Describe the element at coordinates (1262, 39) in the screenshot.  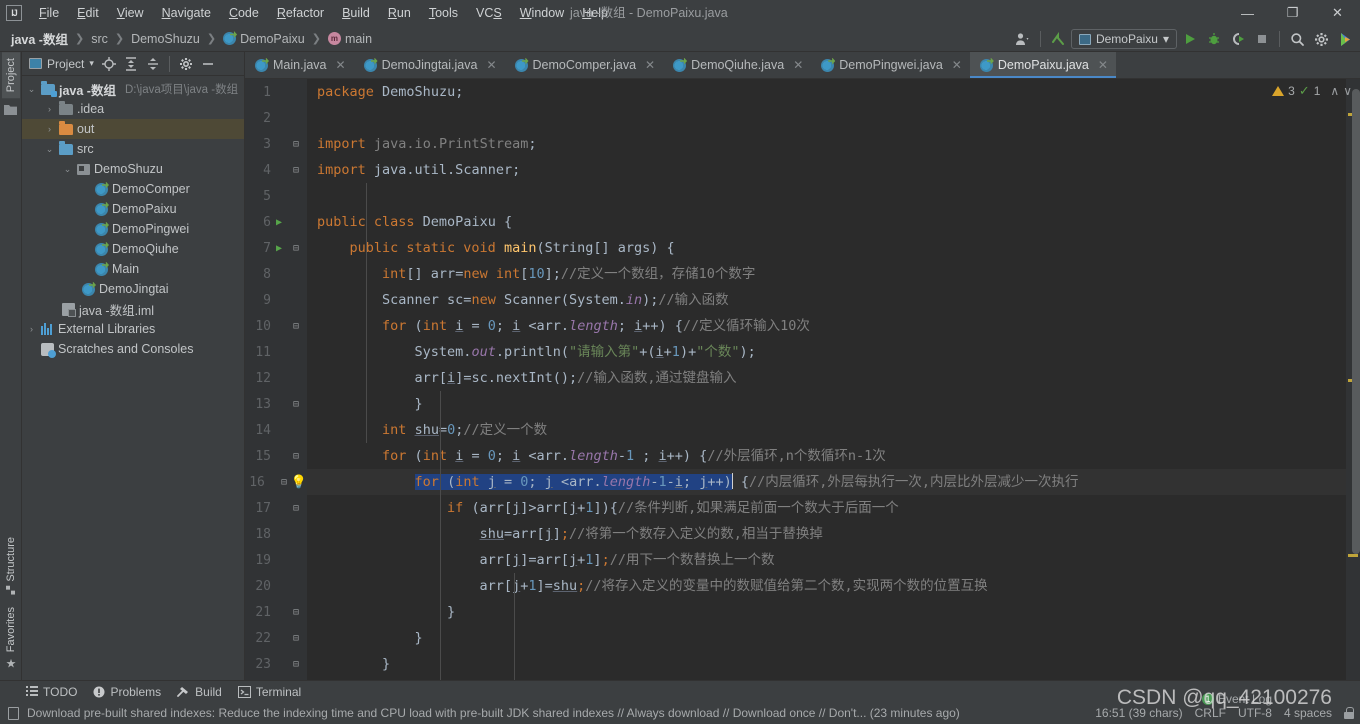
I see `stop-icon` at that location.